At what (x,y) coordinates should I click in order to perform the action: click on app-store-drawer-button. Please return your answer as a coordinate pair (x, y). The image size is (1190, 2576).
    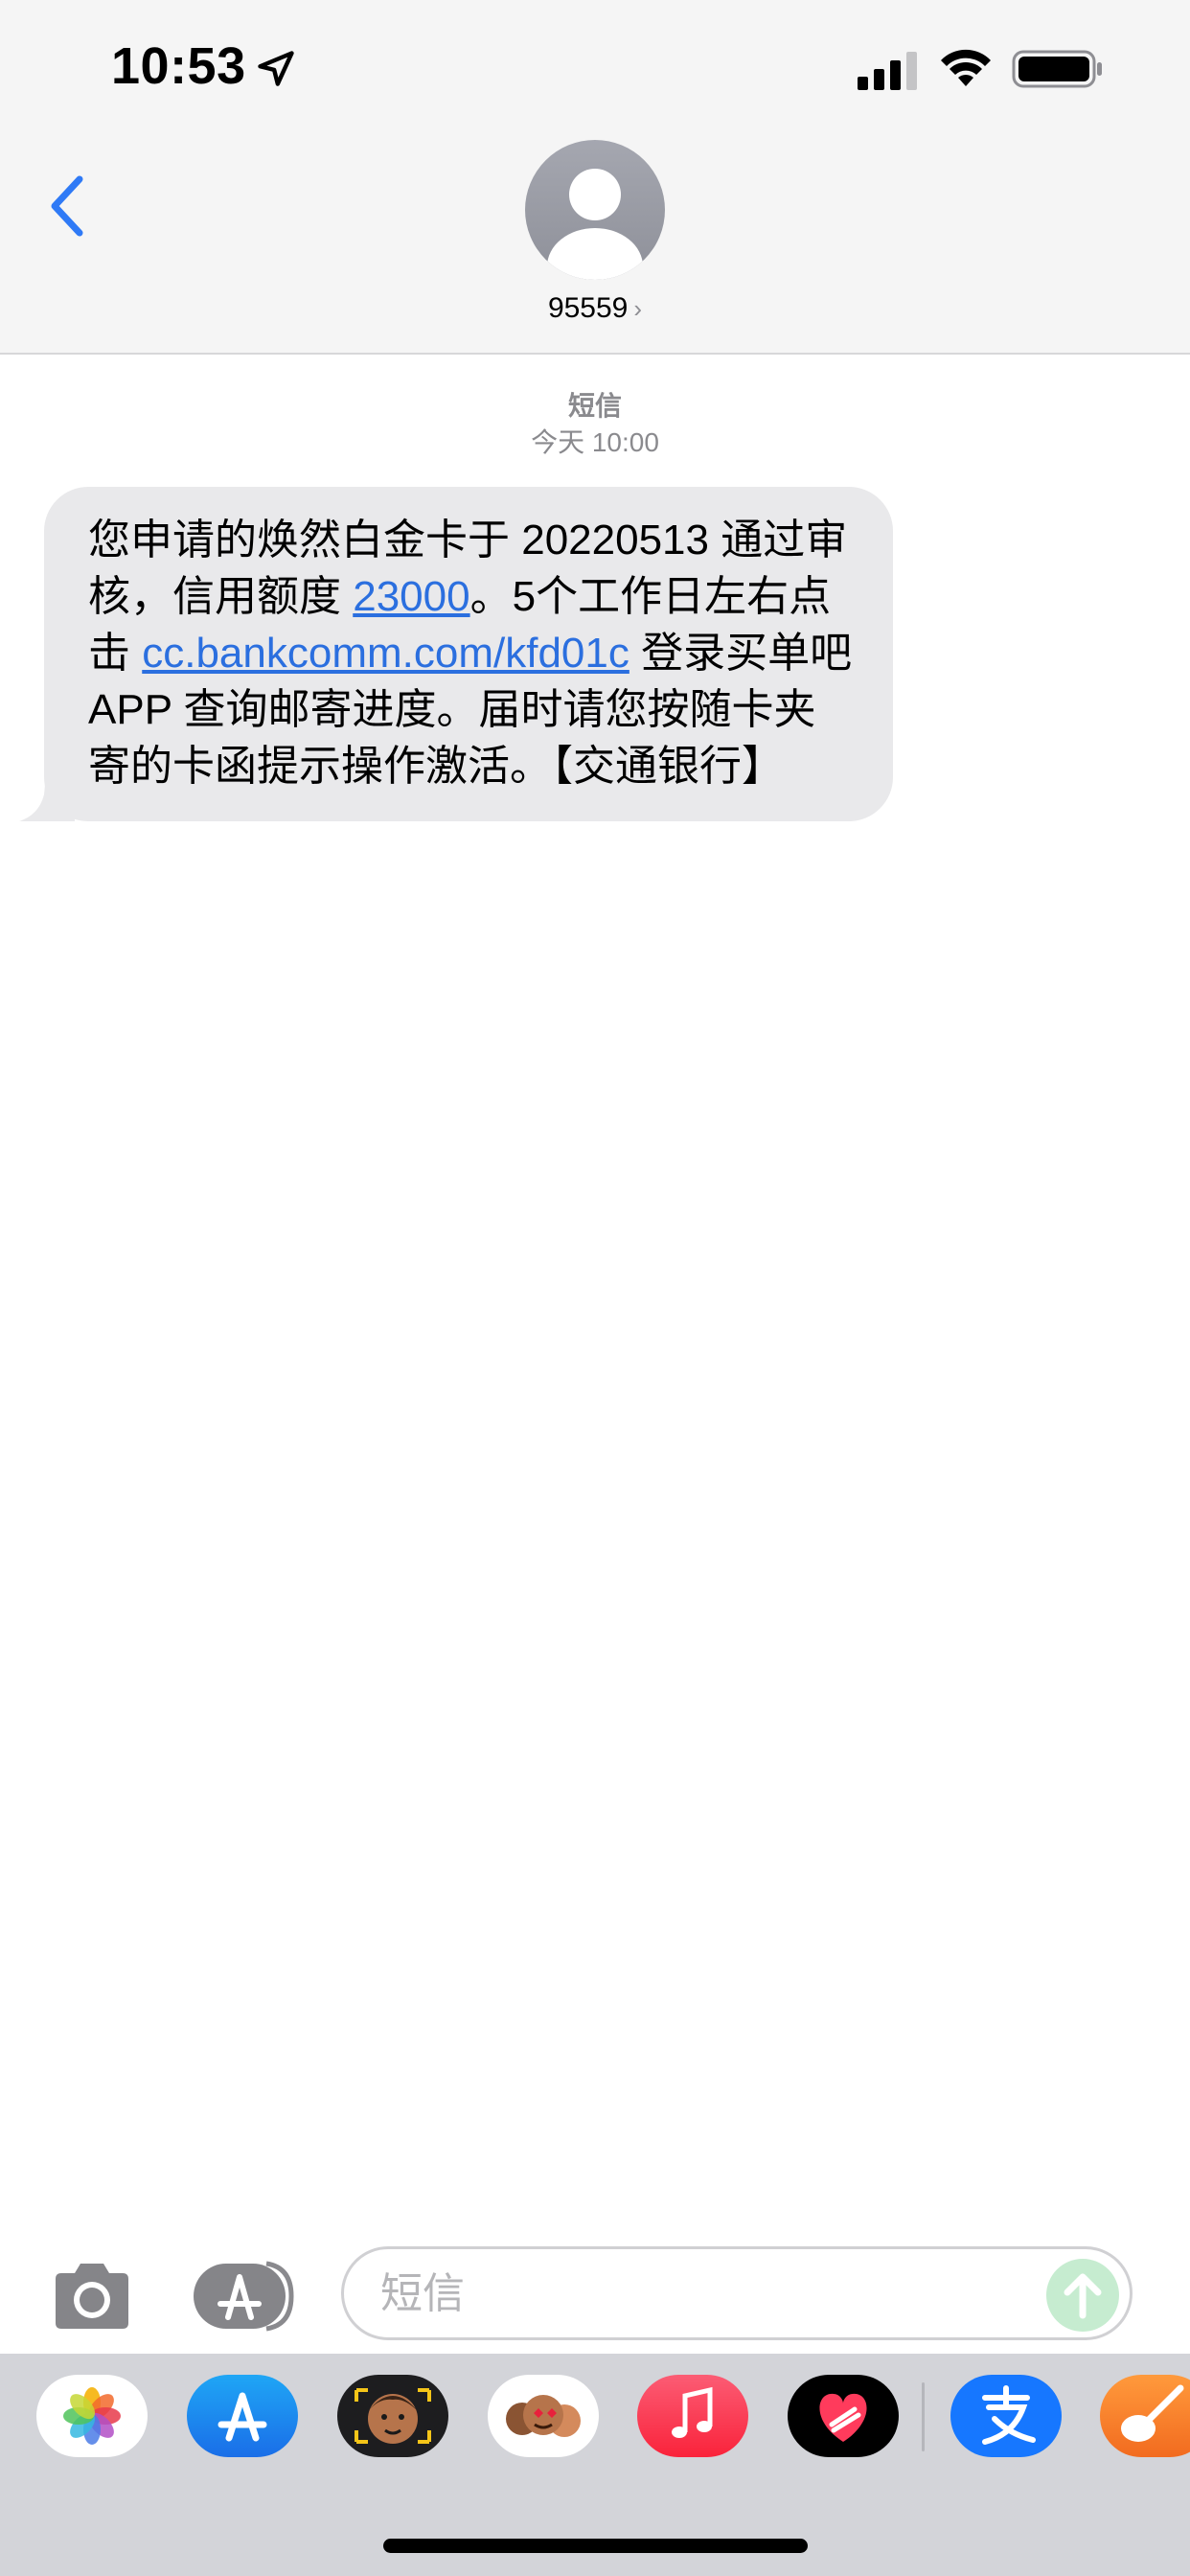
    Looking at the image, I should click on (246, 2296).